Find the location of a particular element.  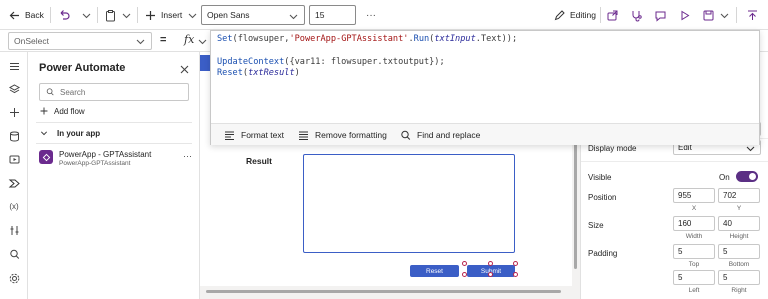

result-text-box is located at coordinates (409, 203).